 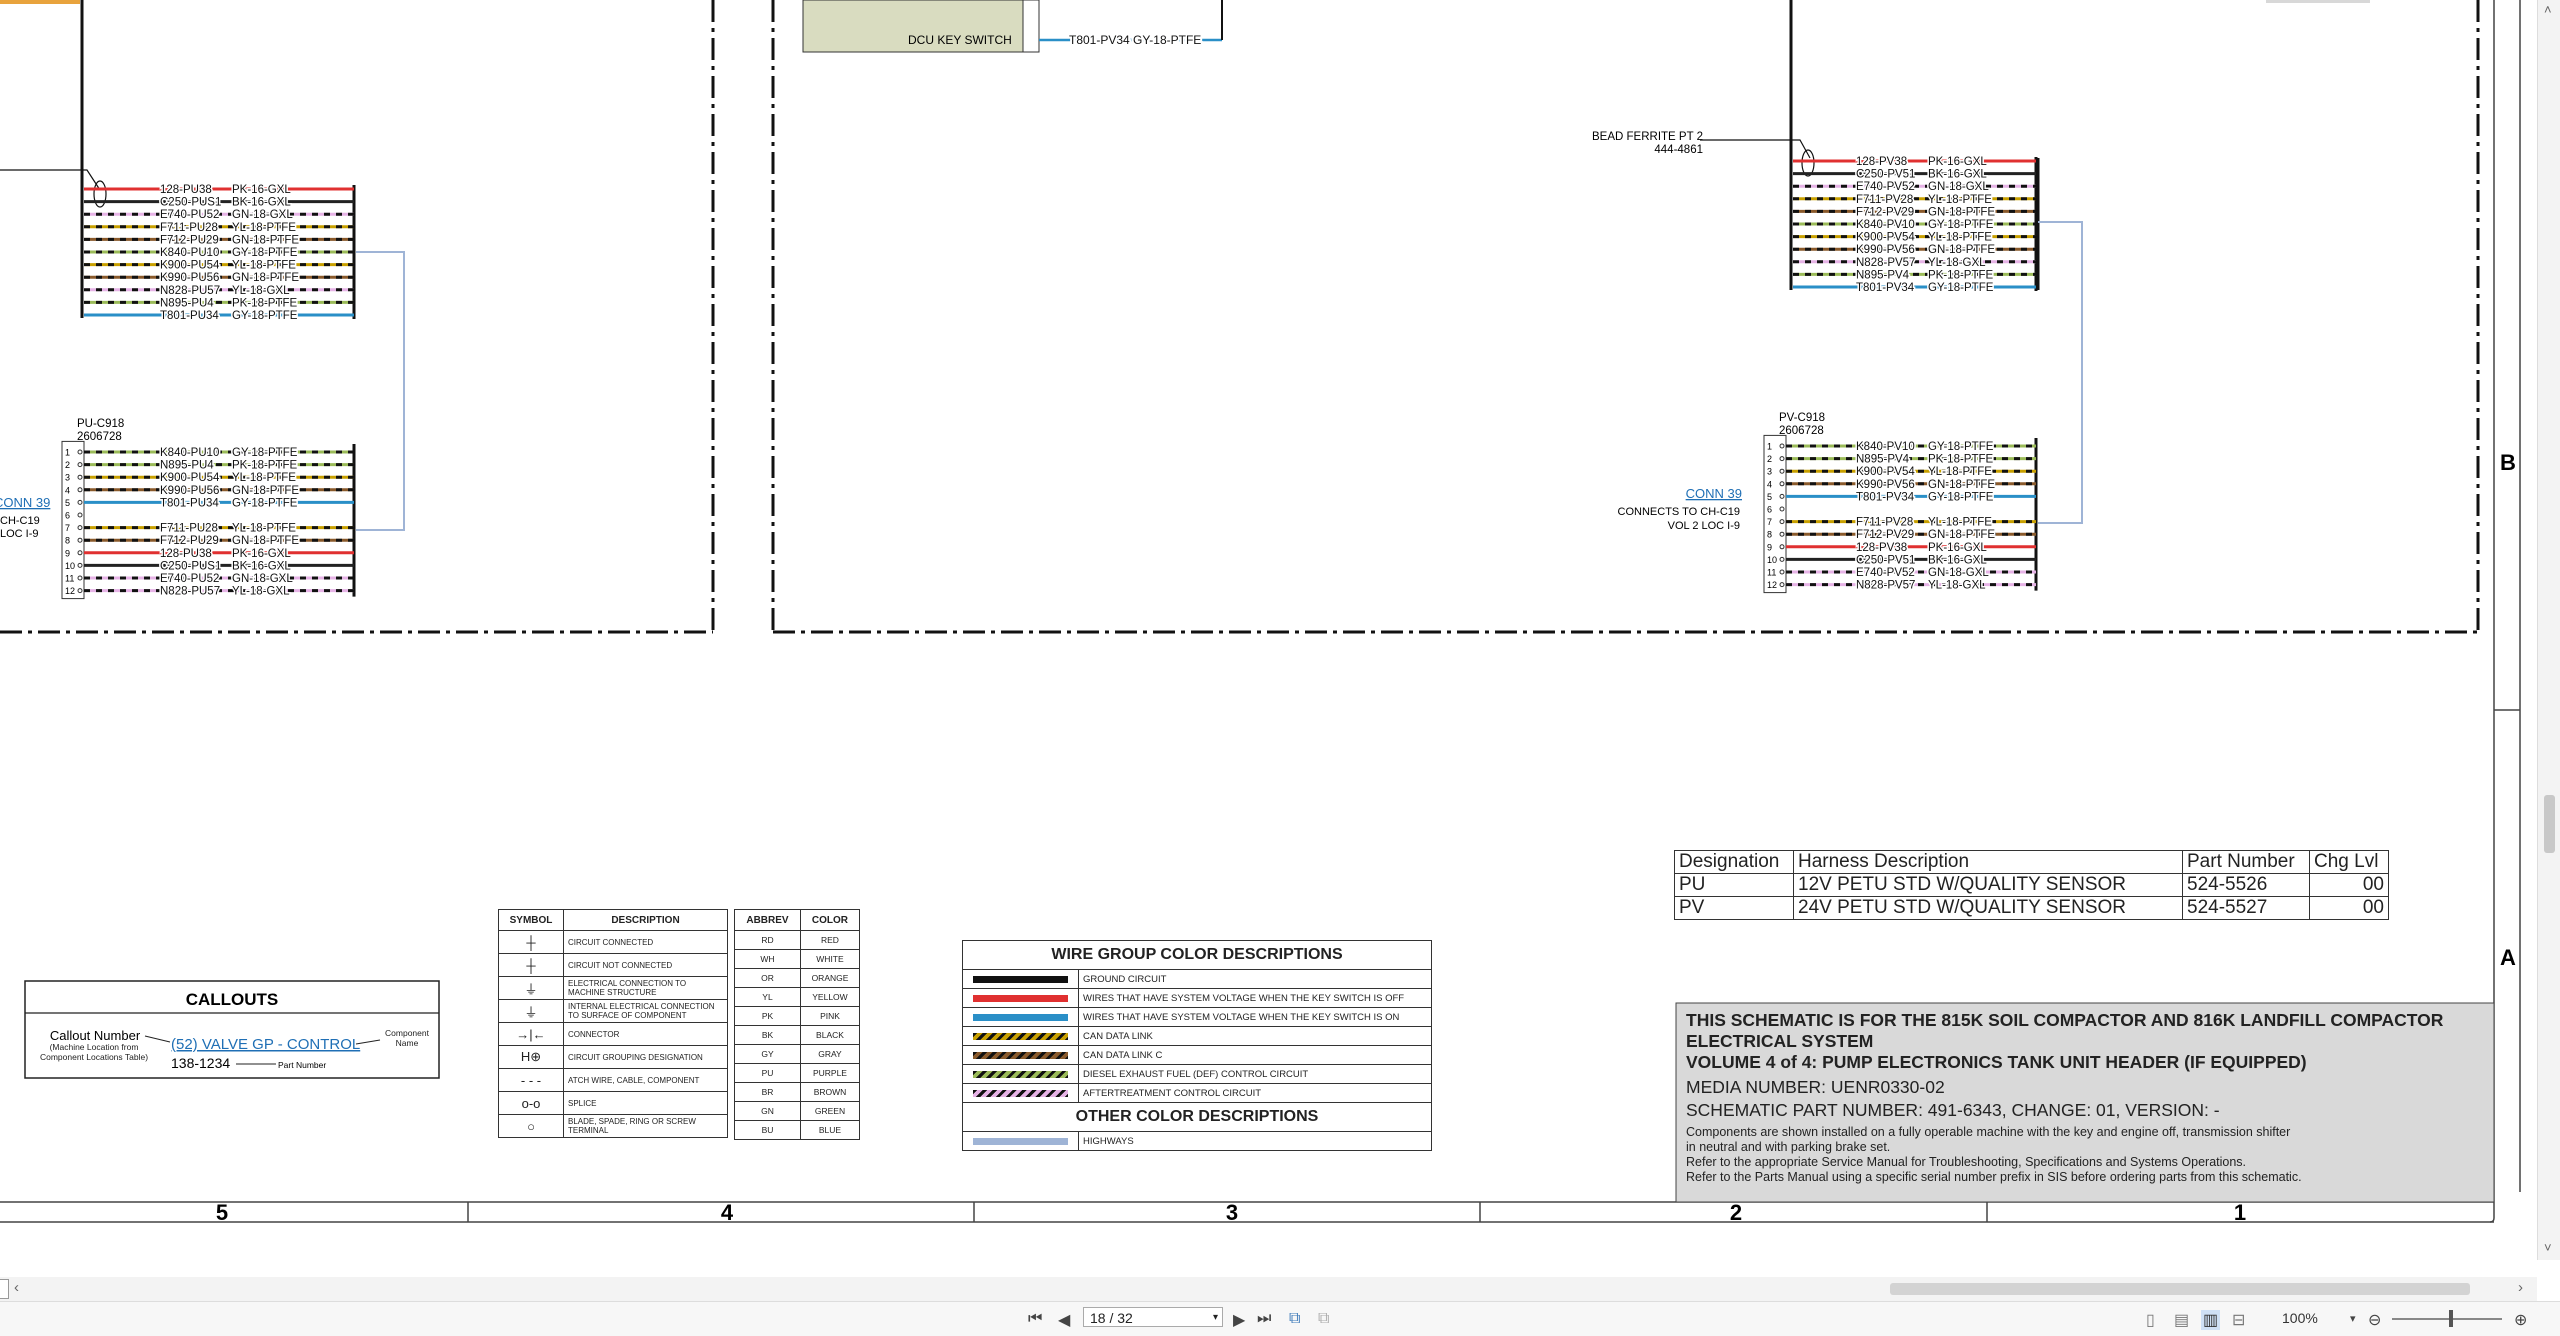 I want to click on wire-color-swatch, so click(x=1020, y=1055).